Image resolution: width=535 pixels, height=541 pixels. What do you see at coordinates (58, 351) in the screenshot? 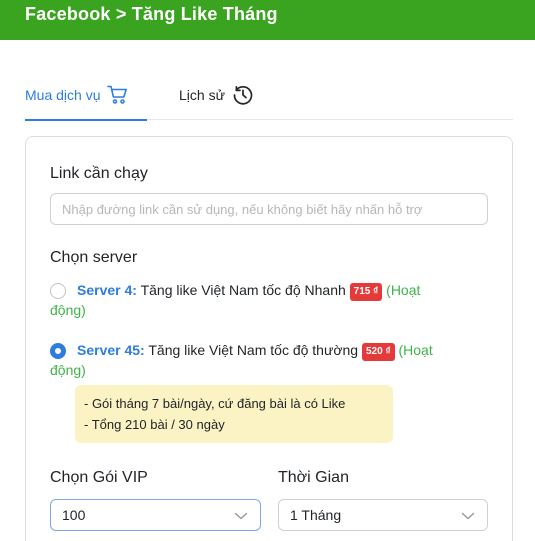
I see `server-45-radio` at bounding box center [58, 351].